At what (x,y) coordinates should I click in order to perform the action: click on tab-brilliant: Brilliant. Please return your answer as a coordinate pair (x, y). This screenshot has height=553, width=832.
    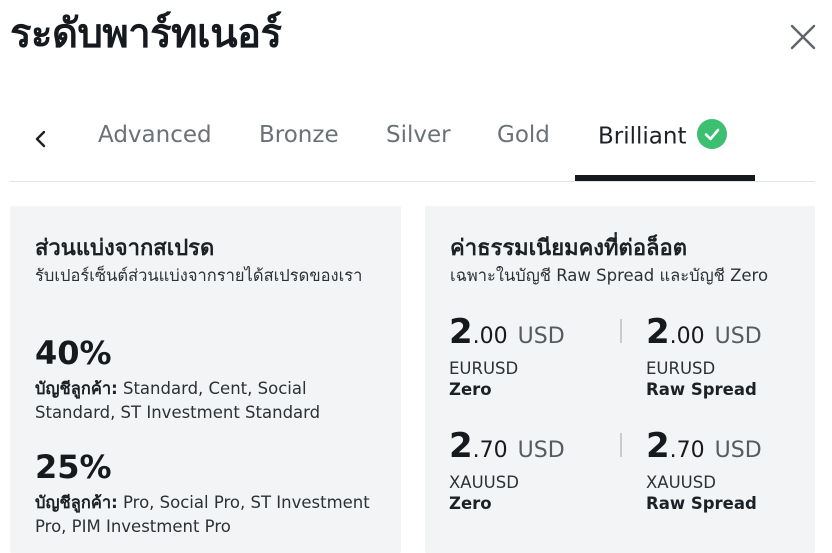
    Looking at the image, I should click on (662, 135).